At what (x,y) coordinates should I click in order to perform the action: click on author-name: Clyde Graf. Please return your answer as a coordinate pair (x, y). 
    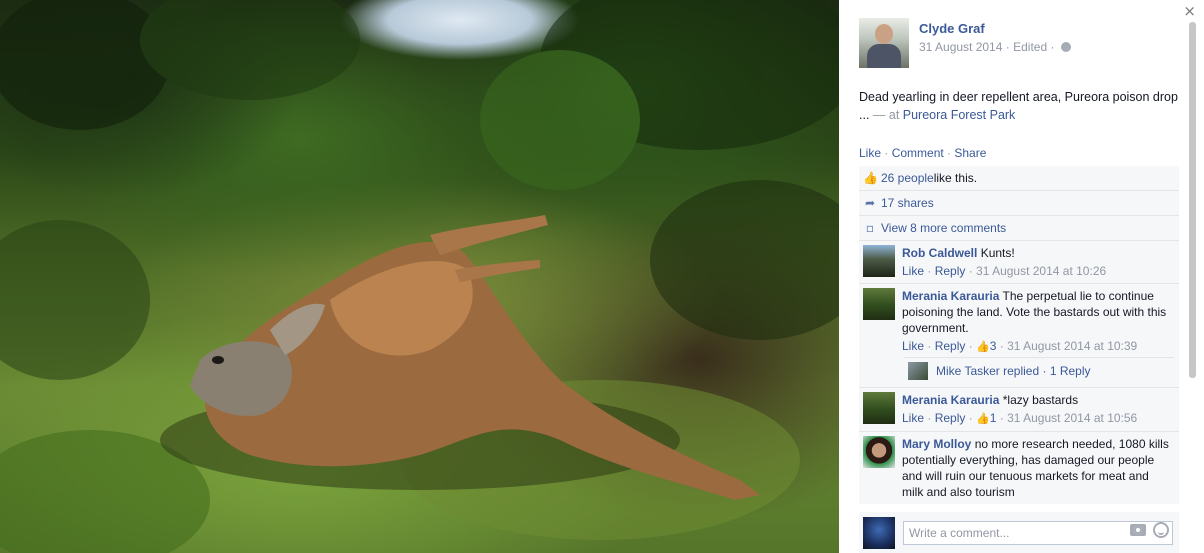
    Looking at the image, I should click on (995, 28).